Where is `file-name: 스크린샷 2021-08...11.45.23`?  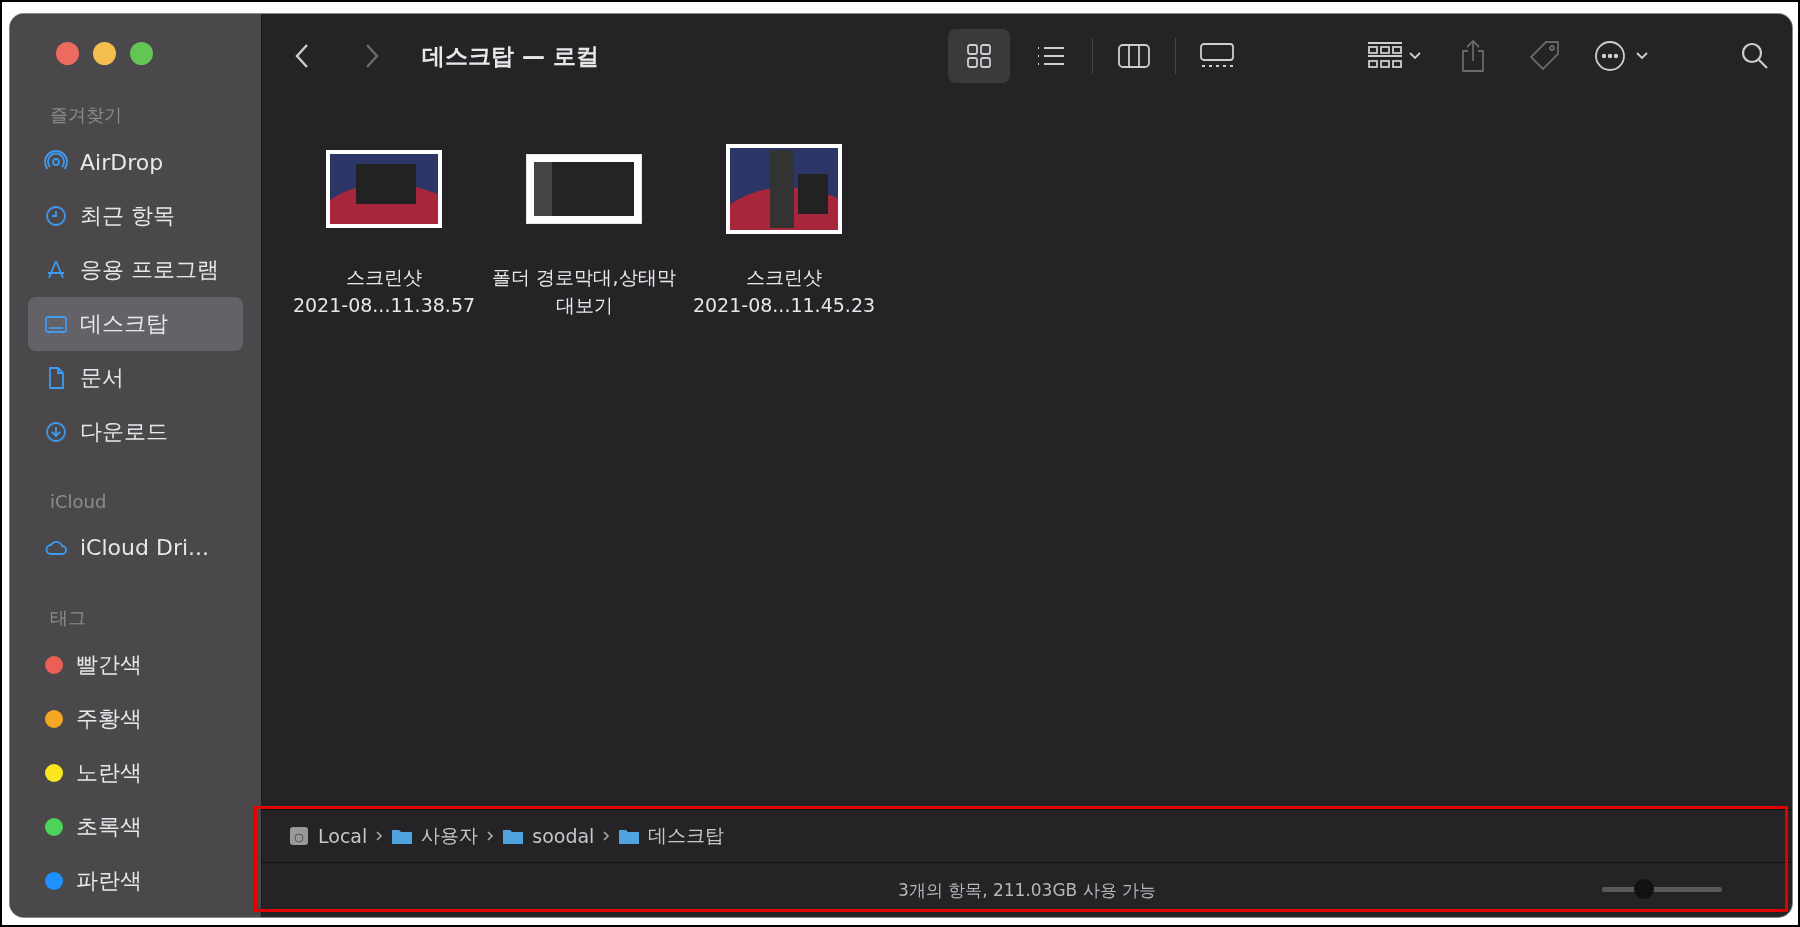 file-name: 스크린샷 2021-08...11.45.23 is located at coordinates (784, 292).